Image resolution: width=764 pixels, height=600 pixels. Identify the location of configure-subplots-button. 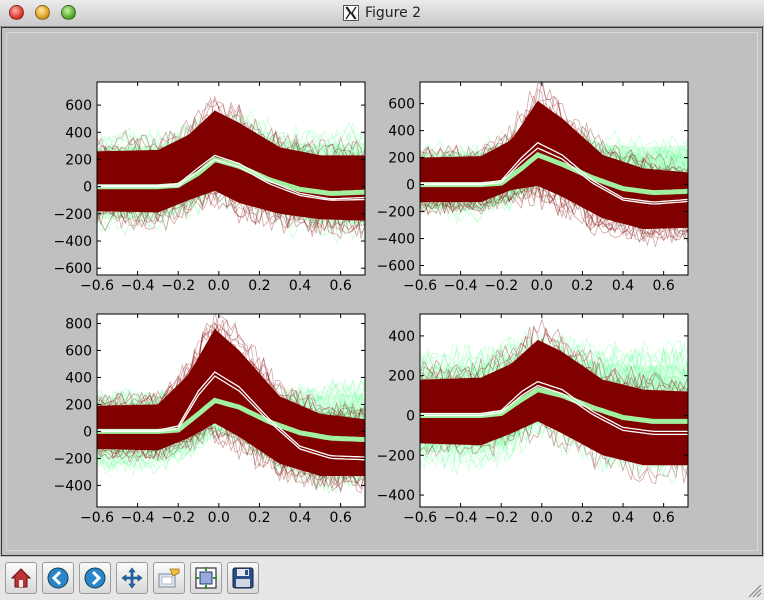
(206, 578).